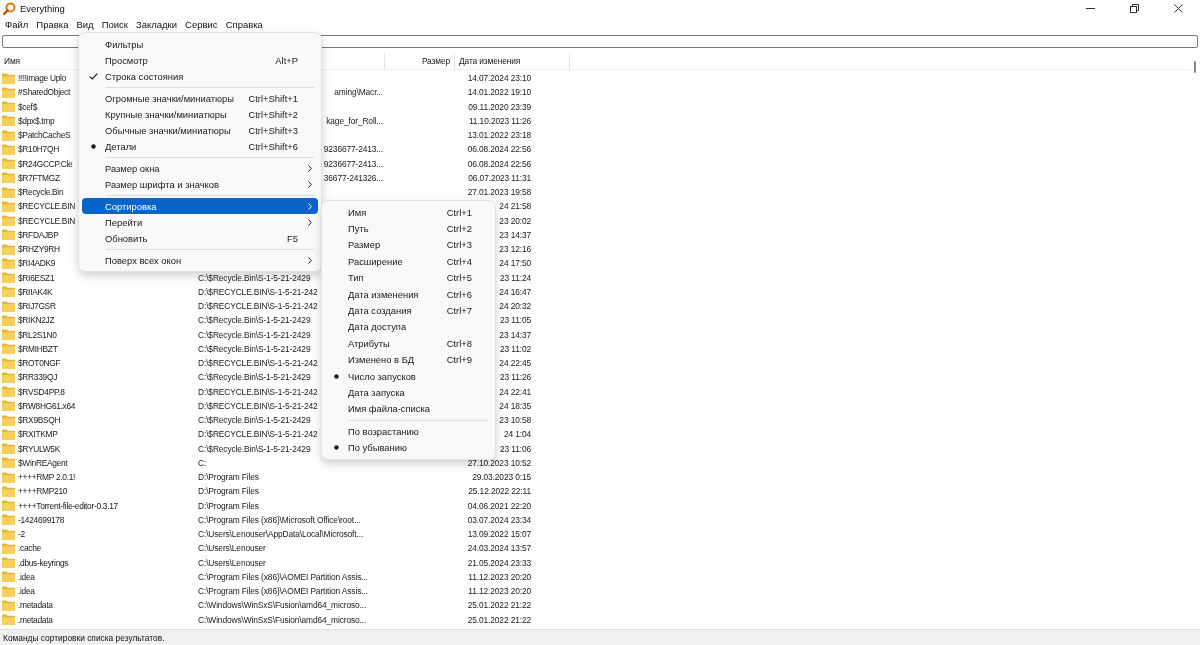  I want to click on menu-item: Фильтры, so click(200, 44).